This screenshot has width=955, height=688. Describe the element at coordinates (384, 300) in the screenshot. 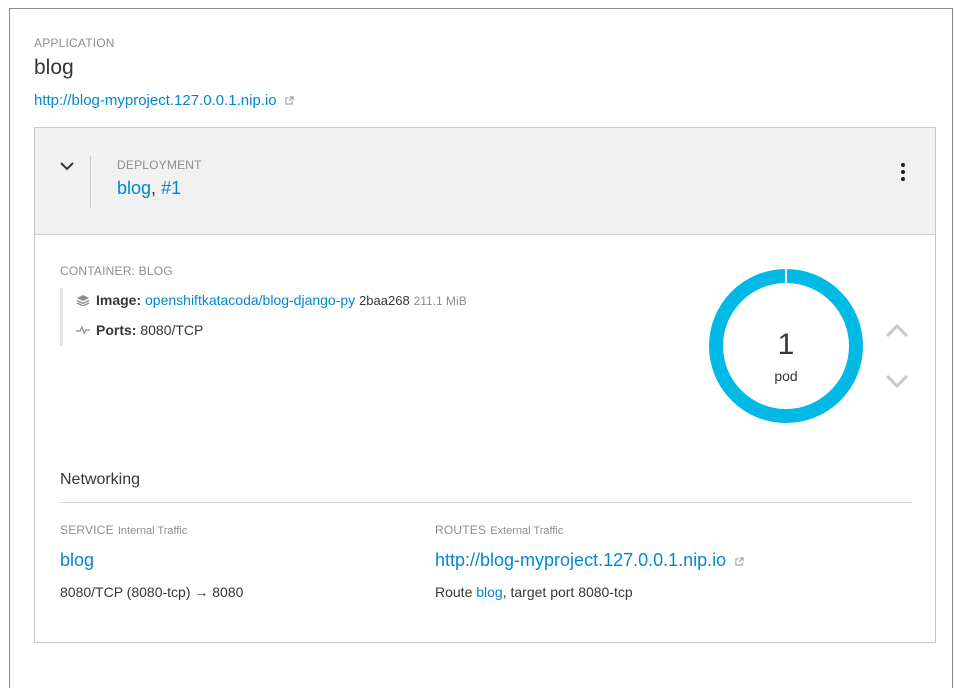

I see `image-id: 2baa268` at that location.